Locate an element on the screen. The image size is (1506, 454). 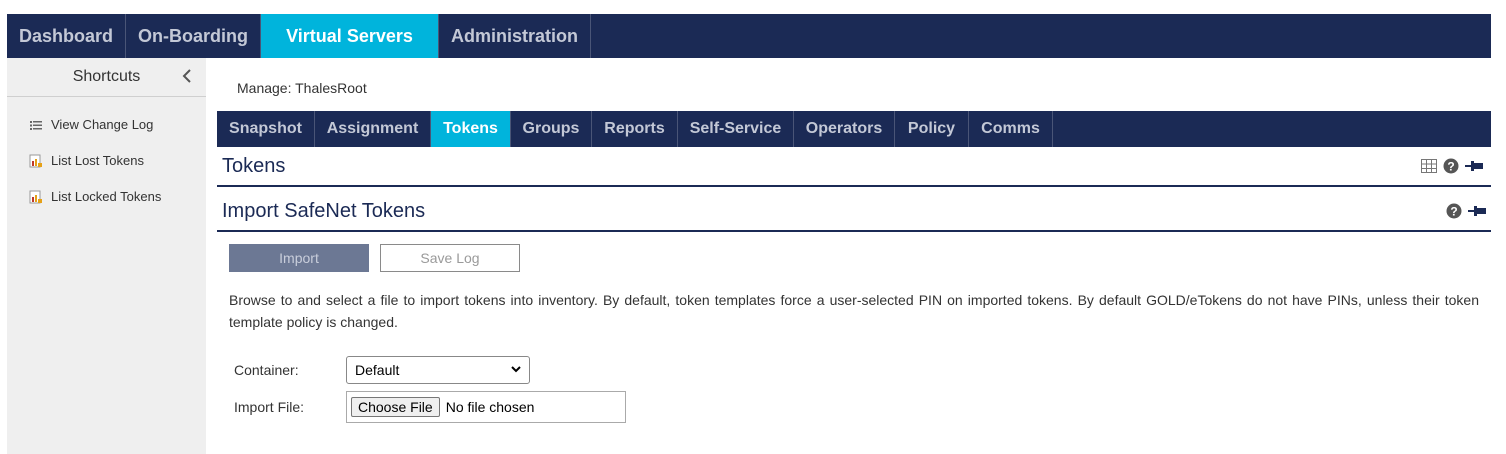
import-file-input: Choose File No file chosen is located at coordinates (486, 407).